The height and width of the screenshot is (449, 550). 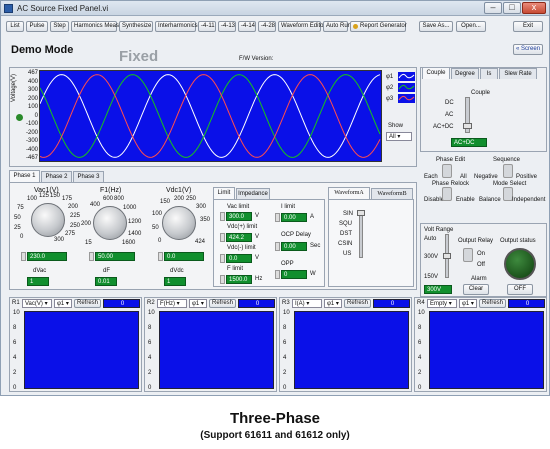 I want to click on screen-button: « Screen, so click(x=528, y=49).